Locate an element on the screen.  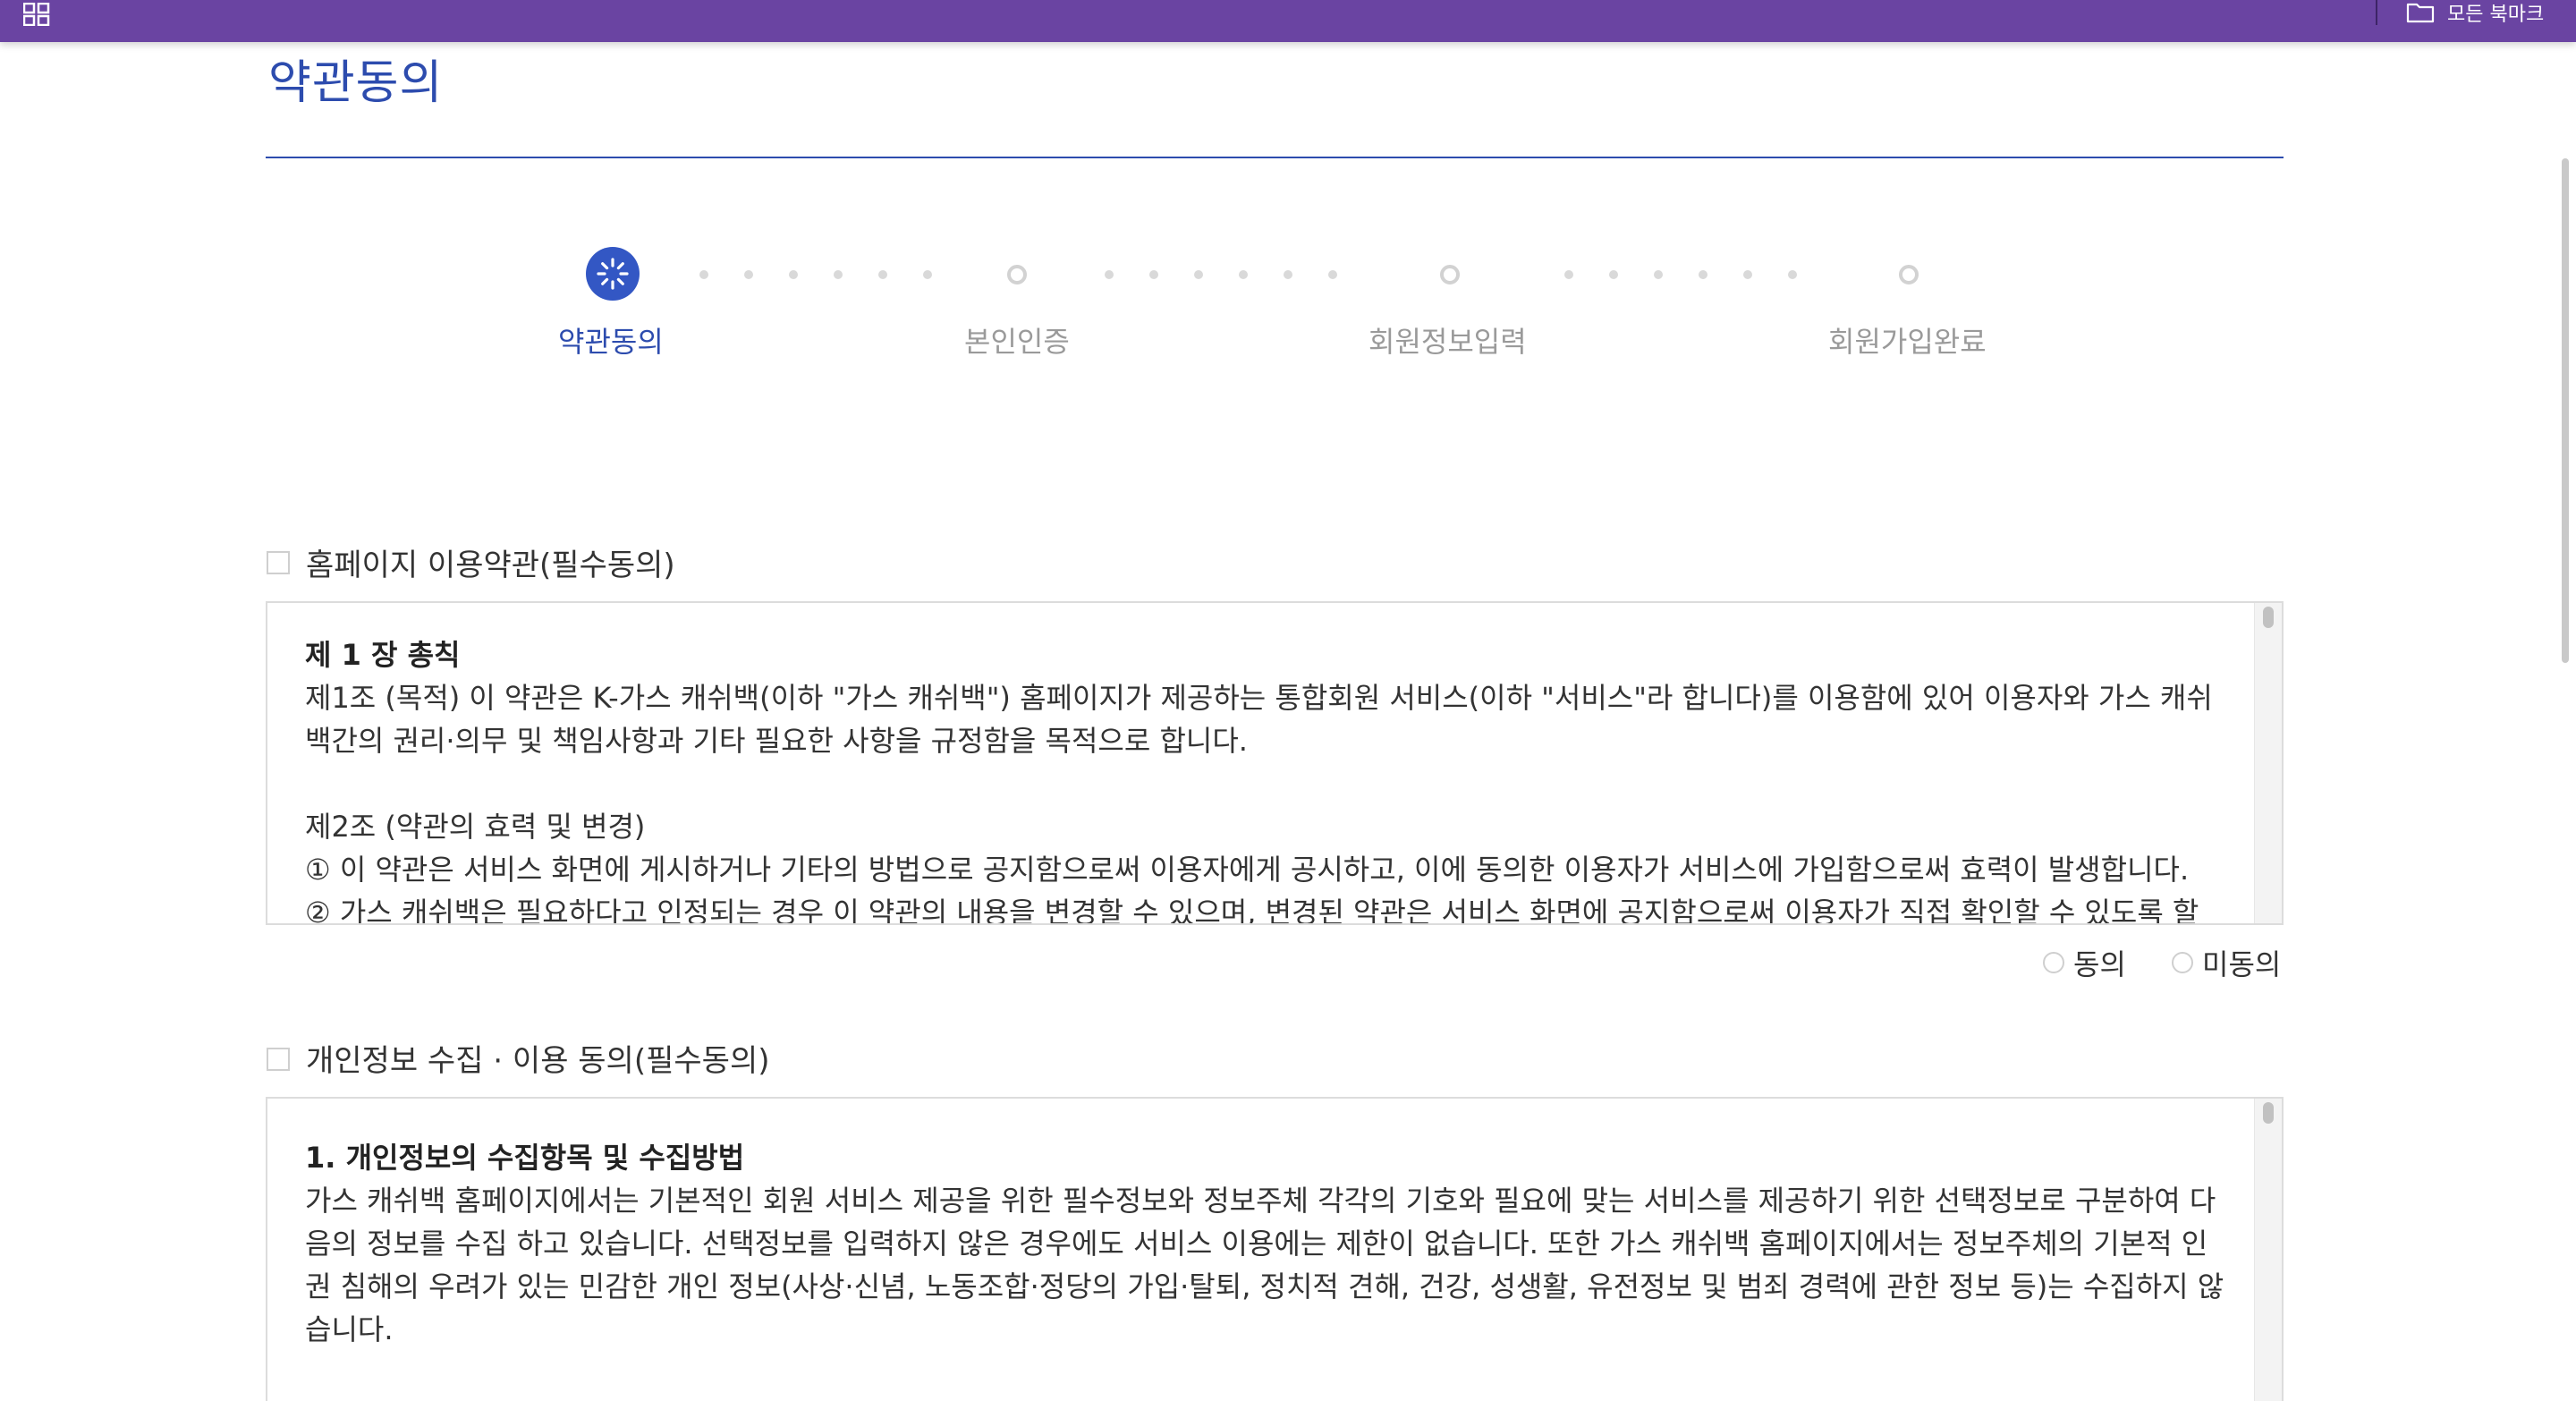
terms-disagree-radio: 미동의 is located at coordinates (2226, 963).